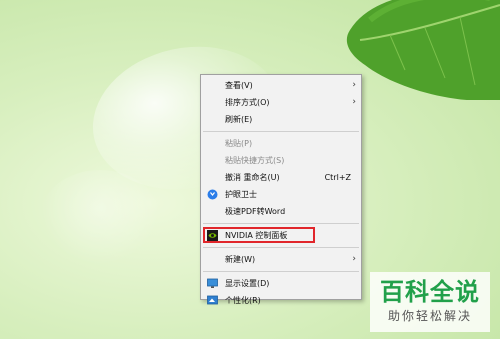  What do you see at coordinates (239, 119) in the screenshot?
I see `menu-item-refresh-label: 刷新(E)` at bounding box center [239, 119].